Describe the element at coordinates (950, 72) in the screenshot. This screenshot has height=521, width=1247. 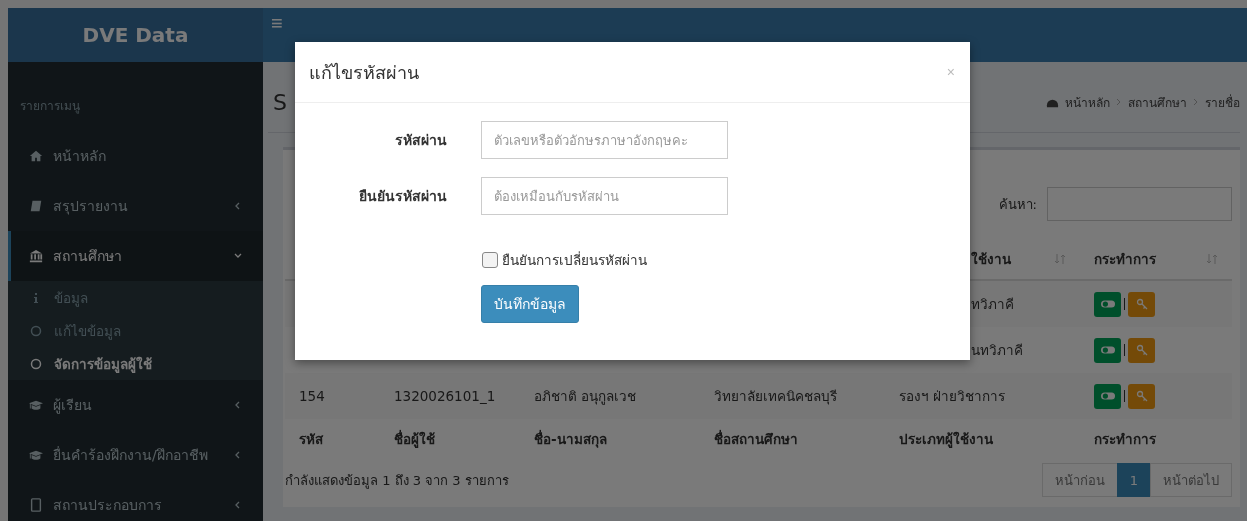
I see `close-button: ×` at that location.